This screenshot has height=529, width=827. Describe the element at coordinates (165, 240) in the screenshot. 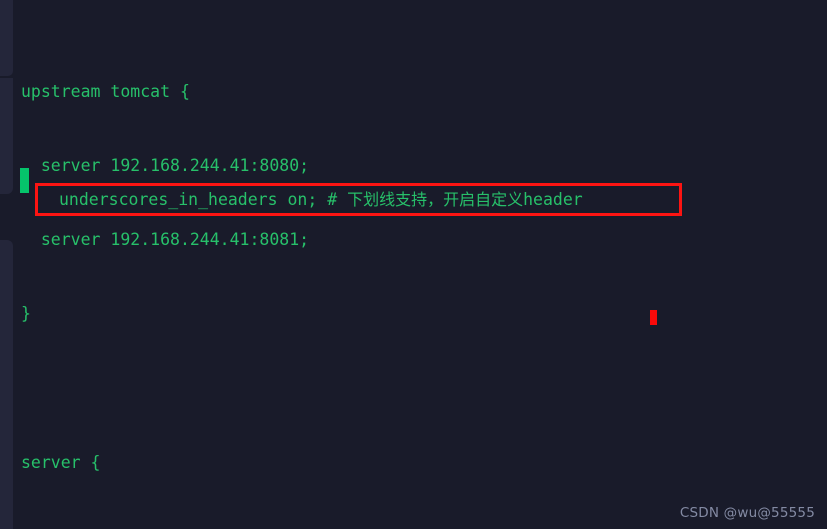

I see `code-line: server 192.168.244.41:8081;` at that location.